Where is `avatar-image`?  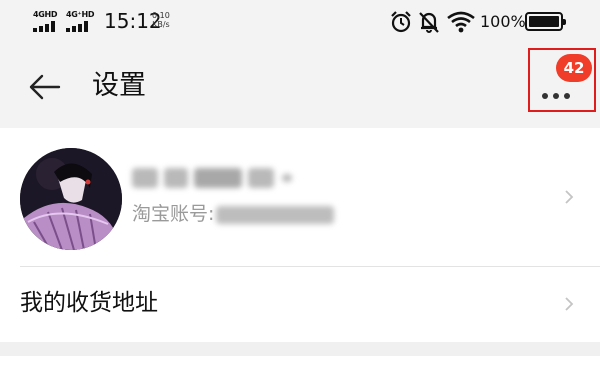
avatar-image is located at coordinates (71, 199).